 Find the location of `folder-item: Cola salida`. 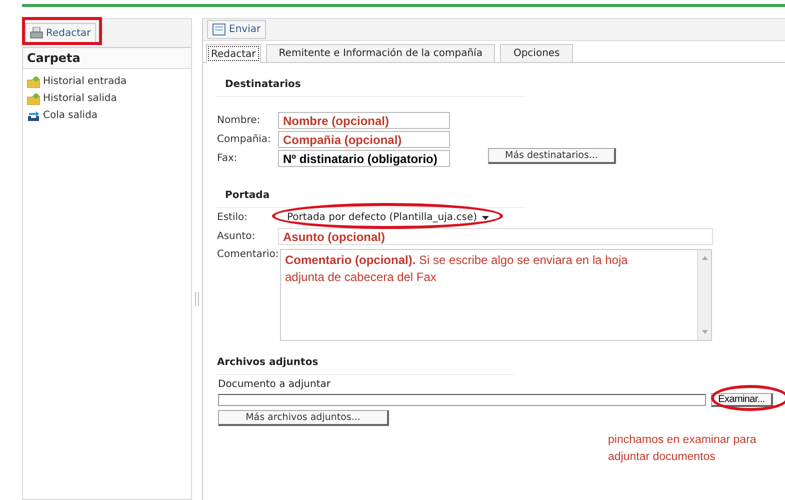

folder-item: Cola salida is located at coordinates (107, 115).